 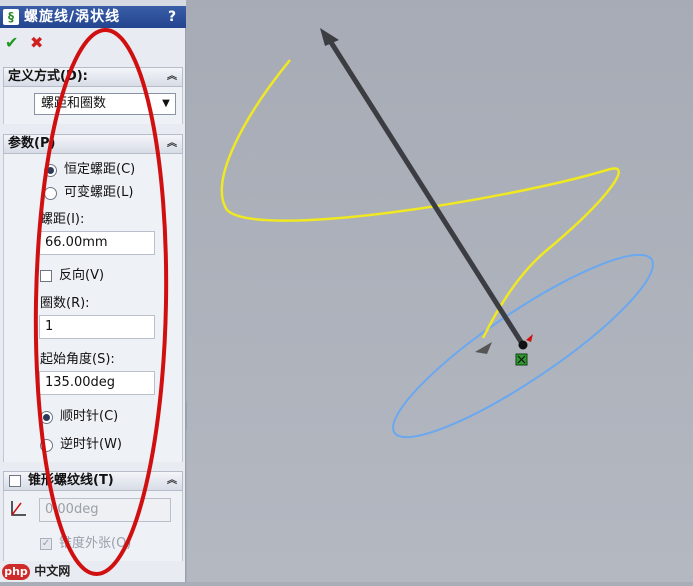 I want to click on reverse-checkbox, so click(x=46, y=276).